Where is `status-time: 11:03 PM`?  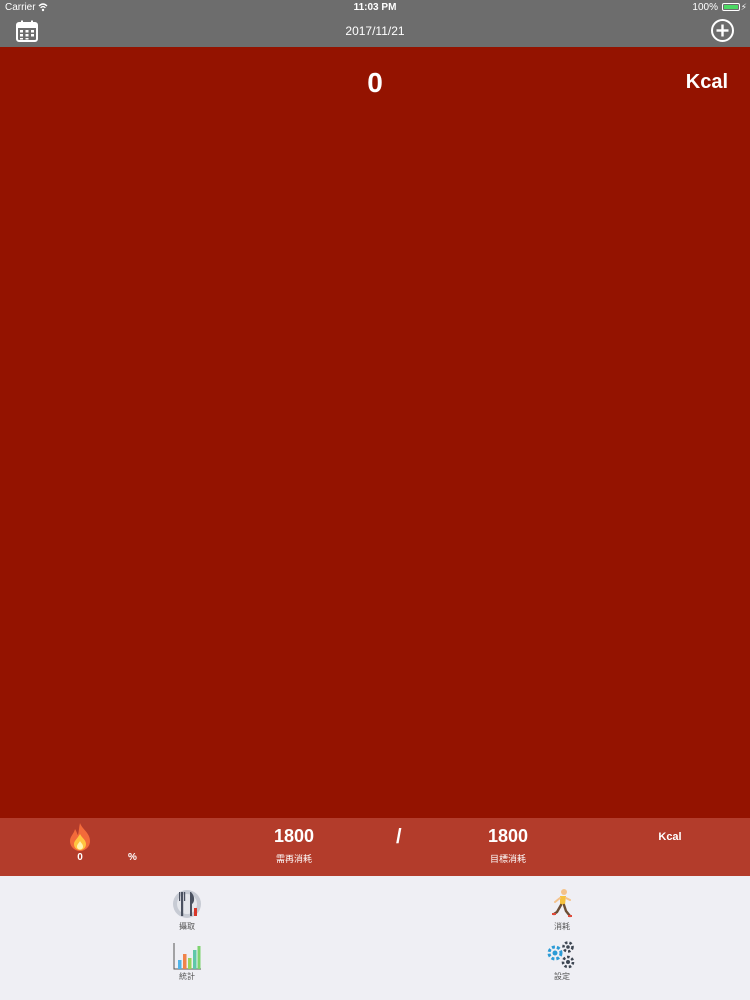
status-time: 11:03 PM is located at coordinates (375, 7).